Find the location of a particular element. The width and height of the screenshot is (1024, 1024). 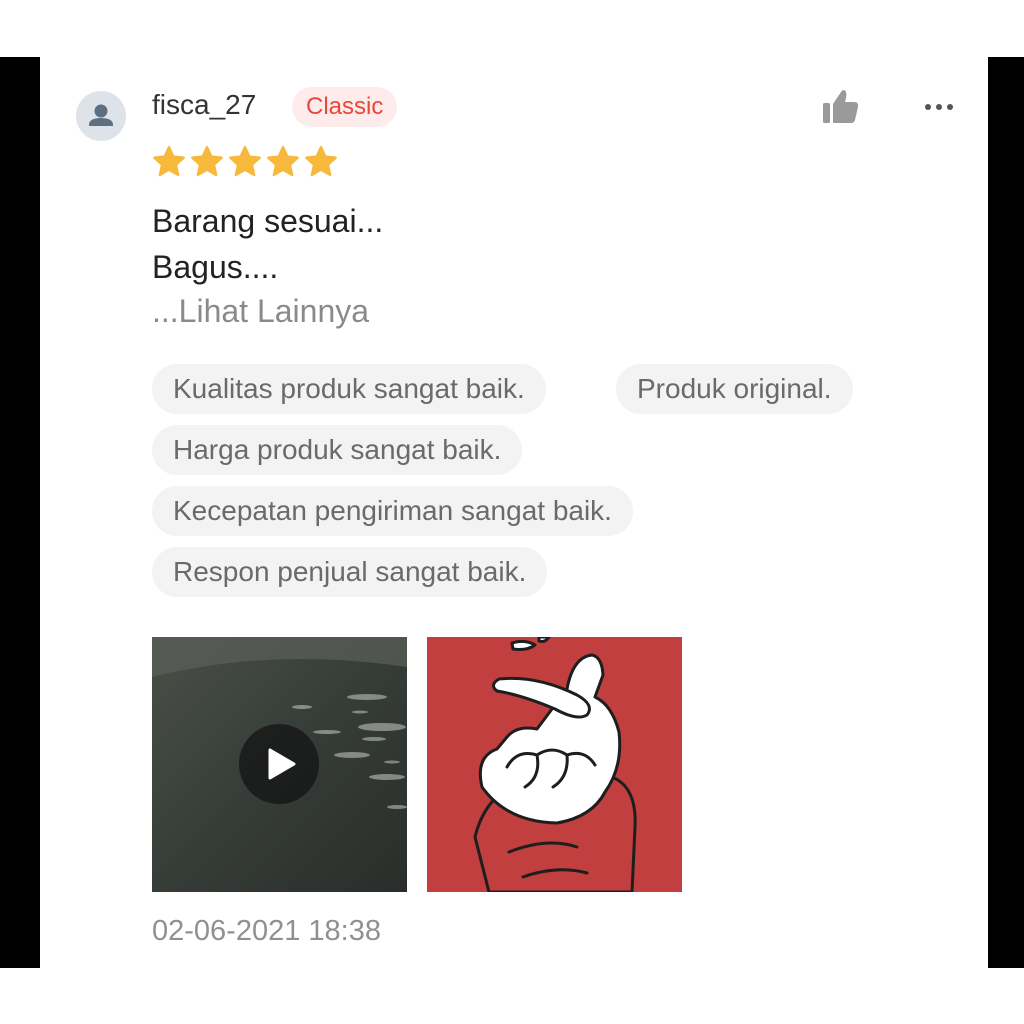

membership-badge: Classic is located at coordinates (345, 107).